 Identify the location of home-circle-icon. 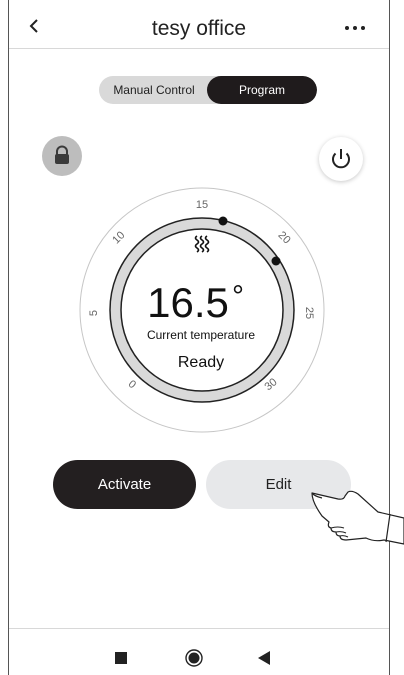
(194, 658).